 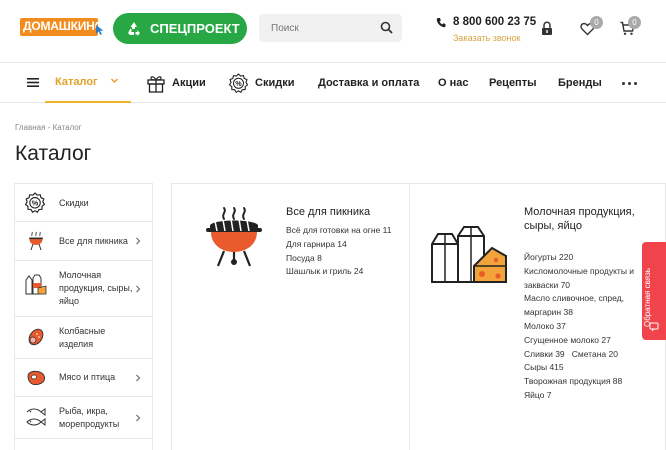 What do you see at coordinates (36, 284) in the screenshot?
I see `milk-icon` at bounding box center [36, 284].